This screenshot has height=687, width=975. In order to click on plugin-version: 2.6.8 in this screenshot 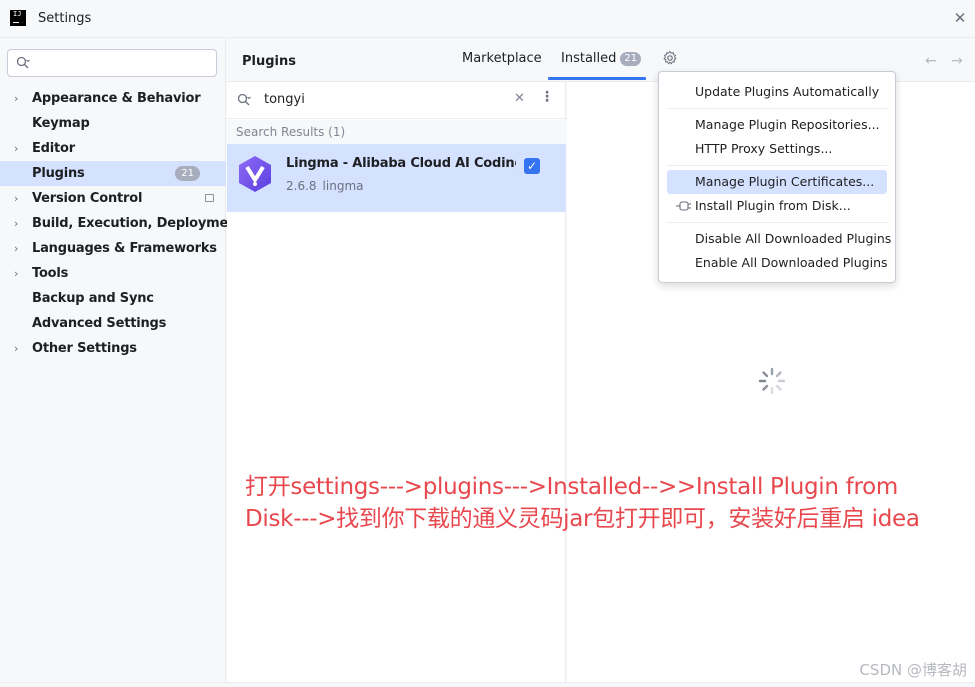, I will do `click(301, 186)`.